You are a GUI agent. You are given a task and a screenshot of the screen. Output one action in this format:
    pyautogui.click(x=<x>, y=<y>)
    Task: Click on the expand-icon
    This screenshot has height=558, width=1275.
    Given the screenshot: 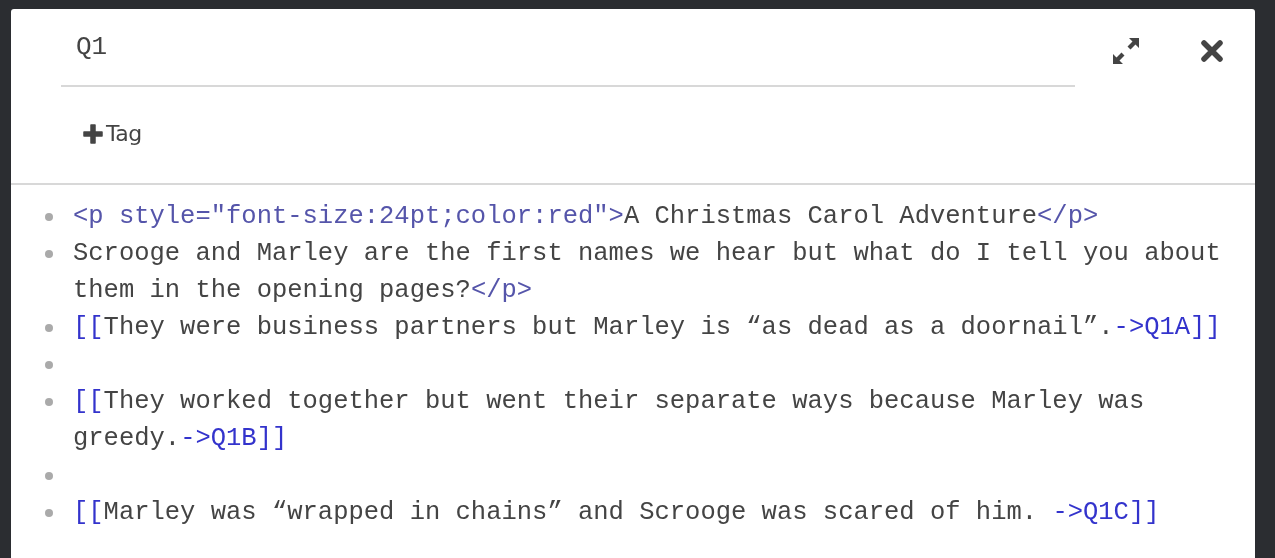 What is the action you would take?
    pyautogui.click(x=1126, y=51)
    